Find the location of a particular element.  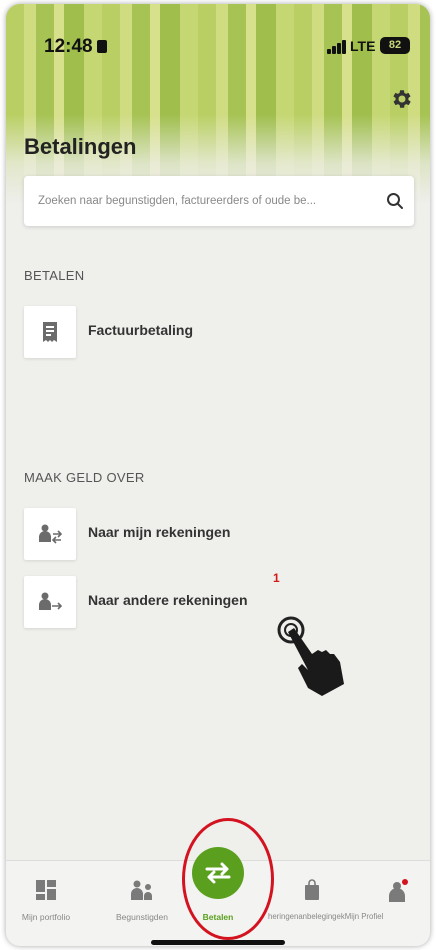

search-box is located at coordinates (219, 201).